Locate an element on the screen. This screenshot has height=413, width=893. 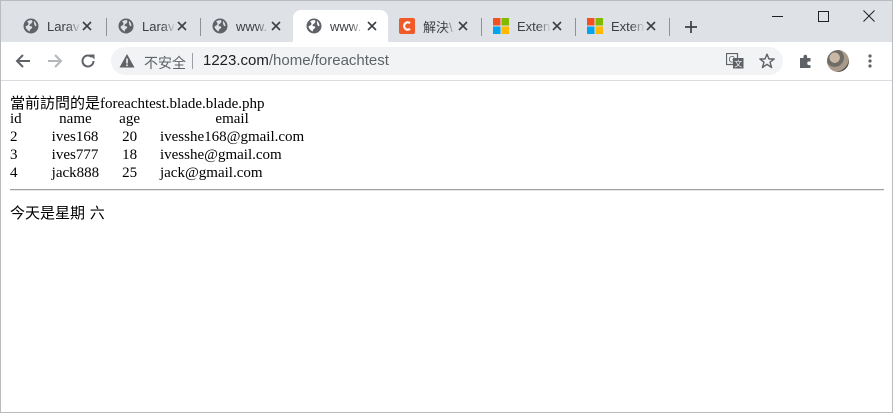
cell-age: 18 is located at coordinates (130, 155).